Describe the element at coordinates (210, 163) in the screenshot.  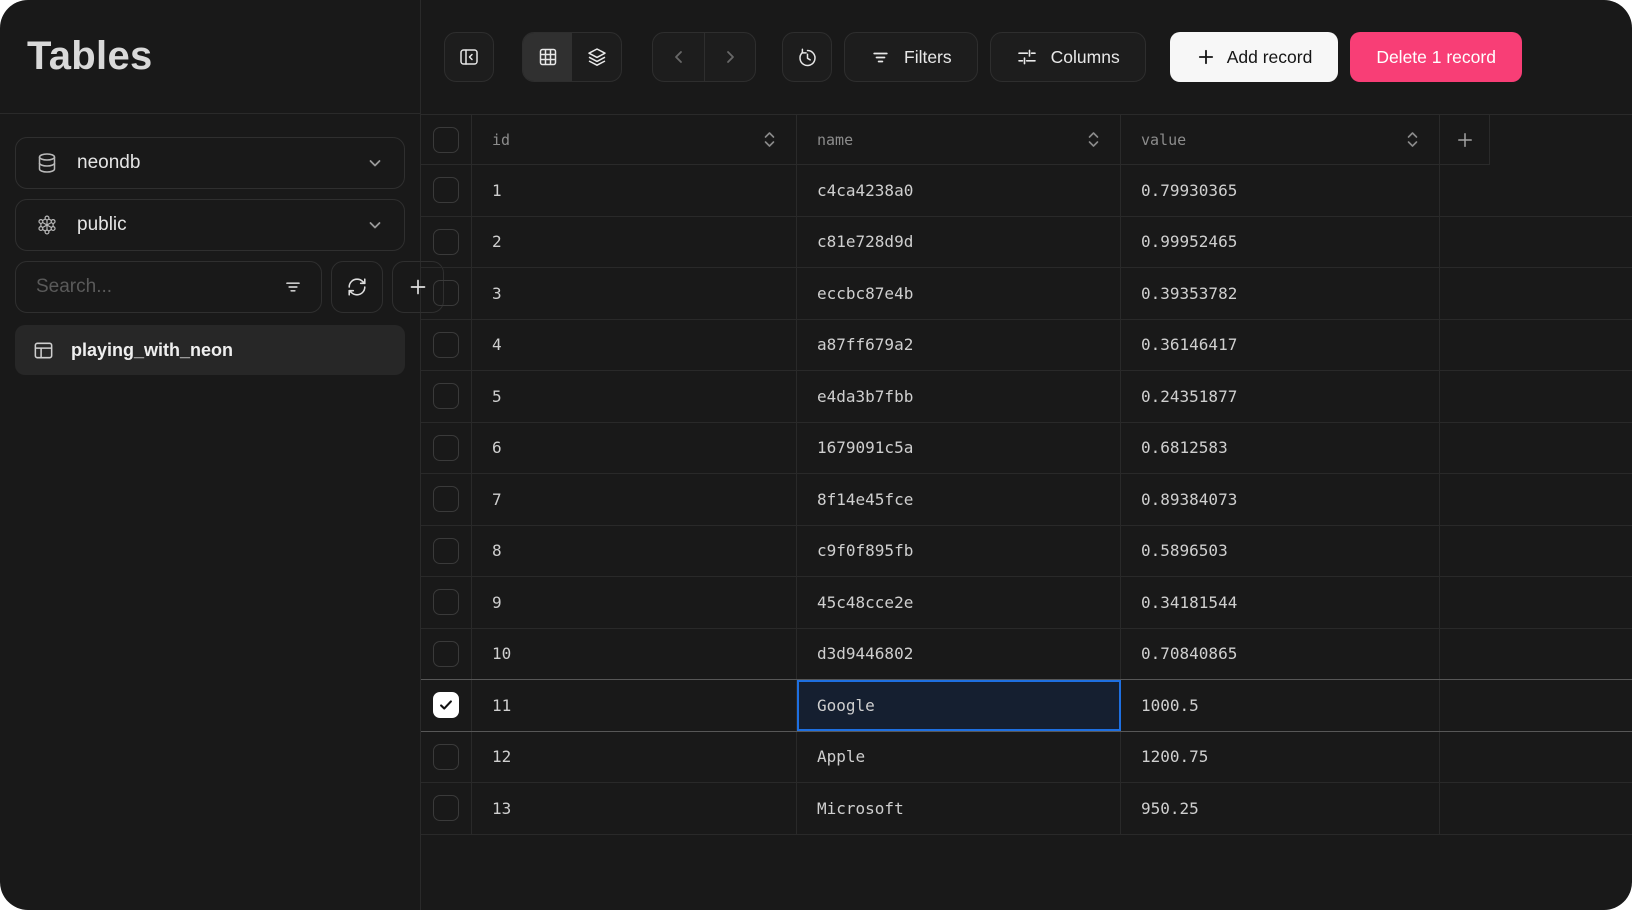
I see `database-selector: neondb` at that location.